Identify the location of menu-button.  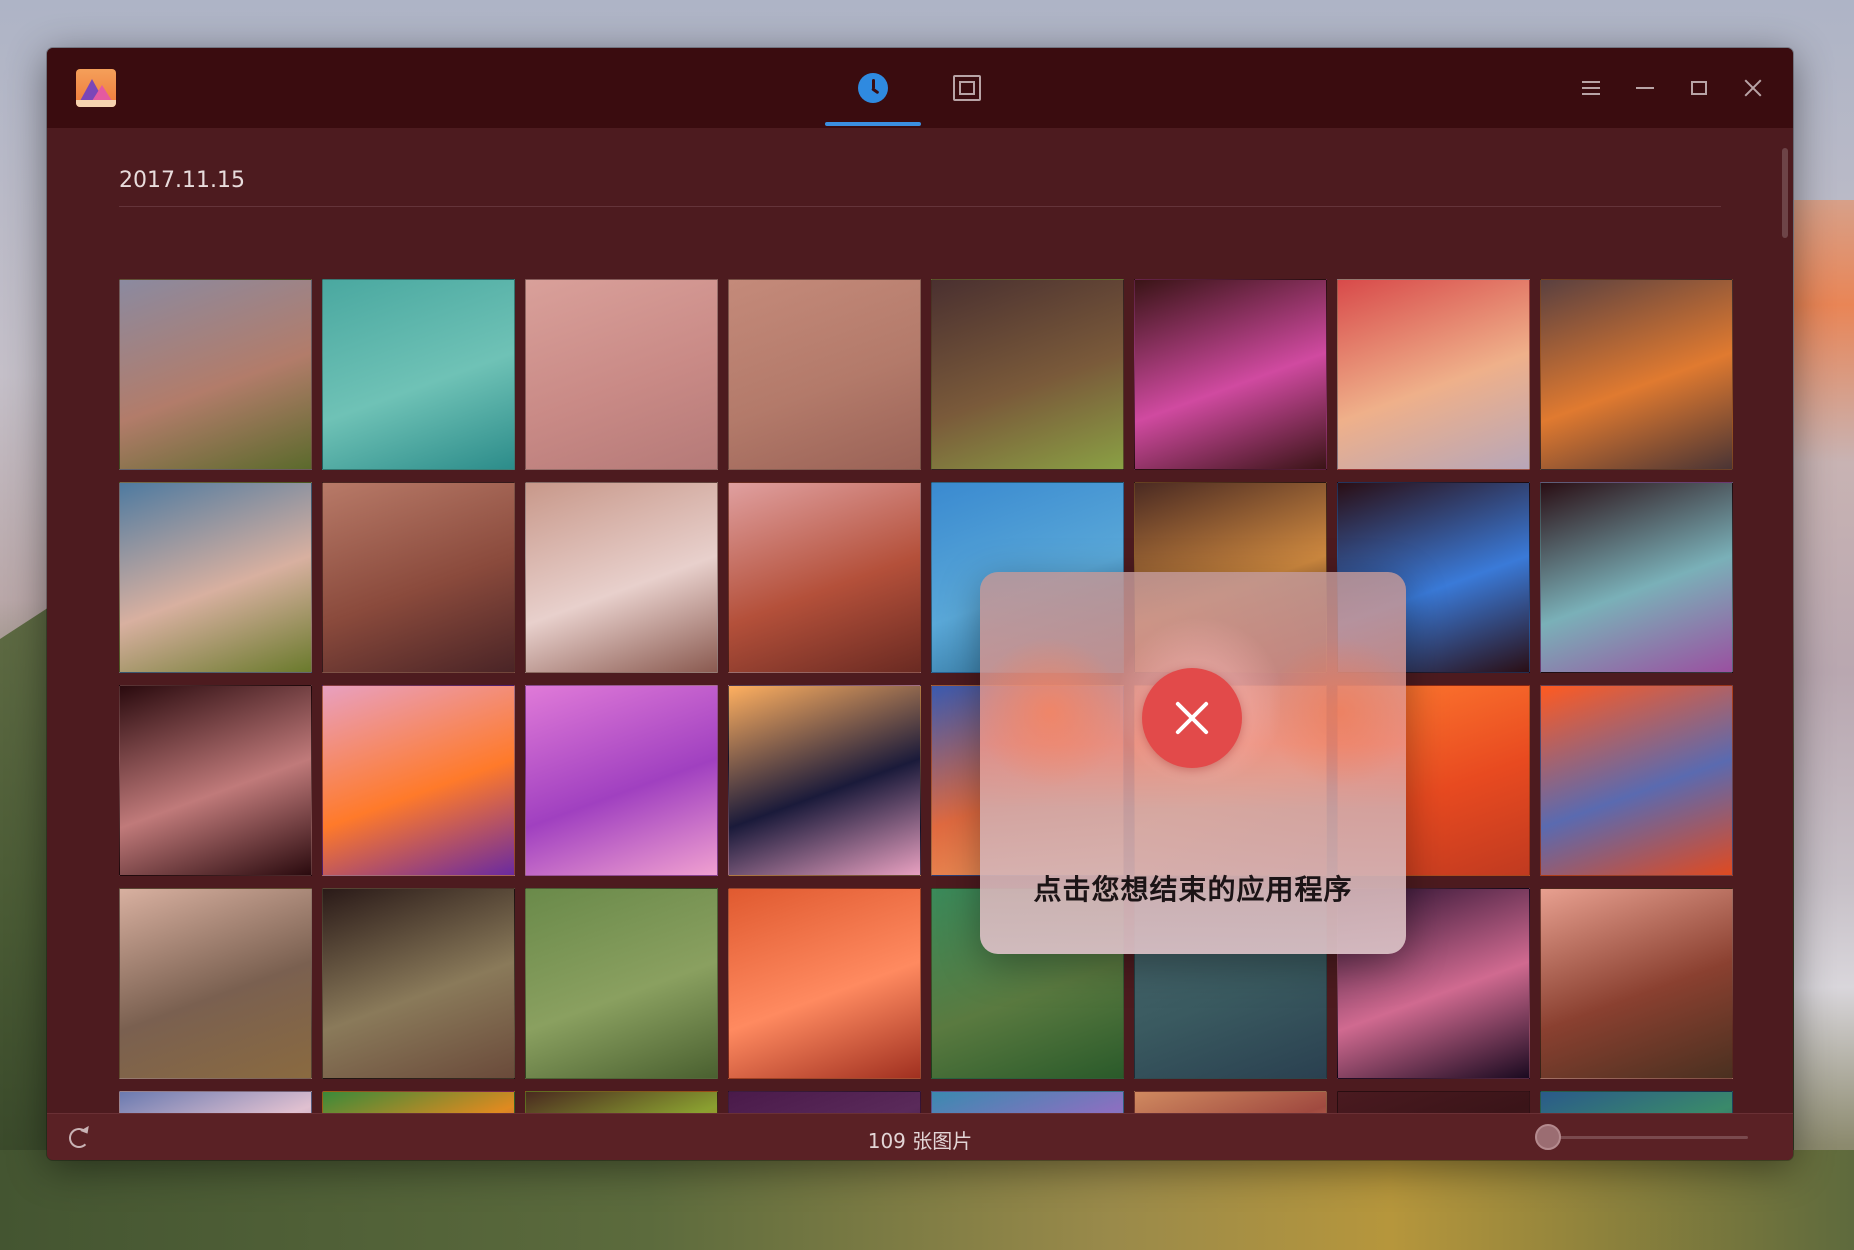
(1591, 88).